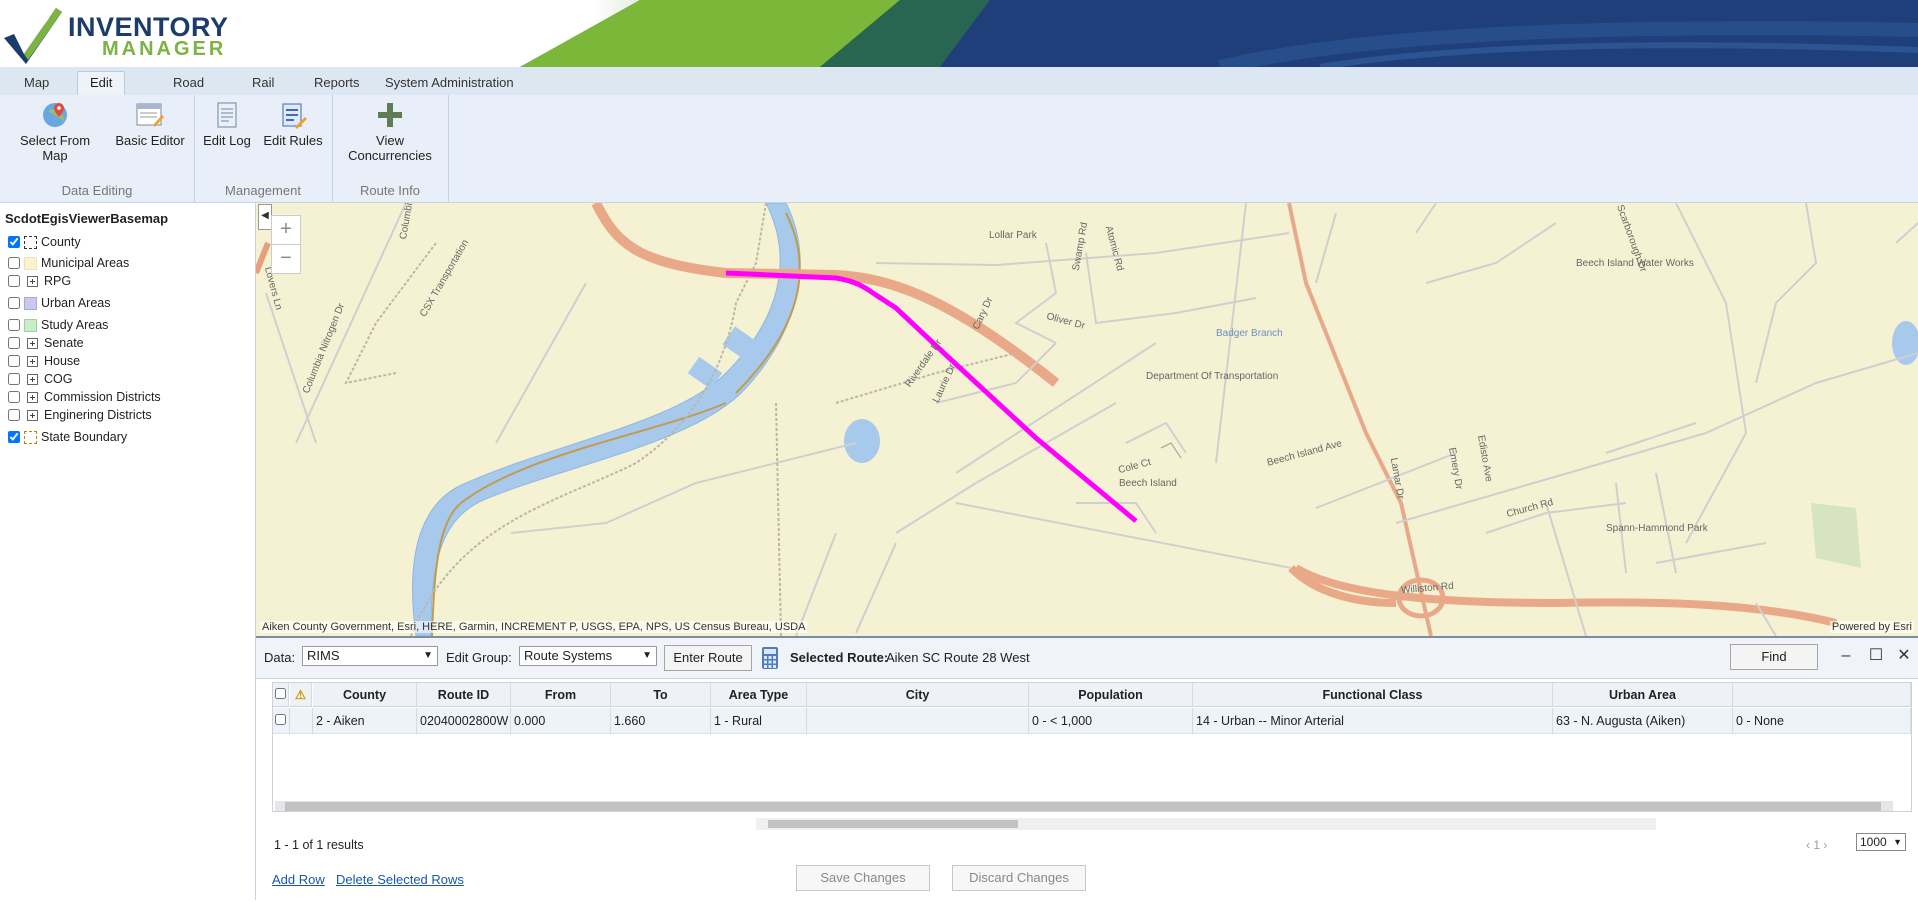 This screenshot has height=902, width=1918. Describe the element at coordinates (1897, 842) in the screenshot. I see `chevron-down-icon: ▼` at that location.